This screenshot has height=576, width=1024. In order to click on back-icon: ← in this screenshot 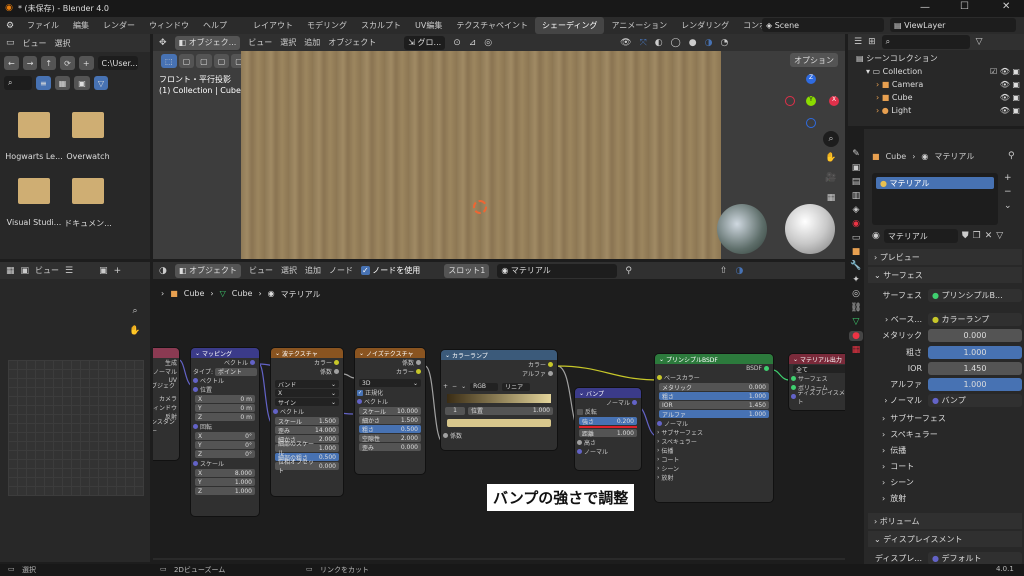, I will do `click(11, 63)`.